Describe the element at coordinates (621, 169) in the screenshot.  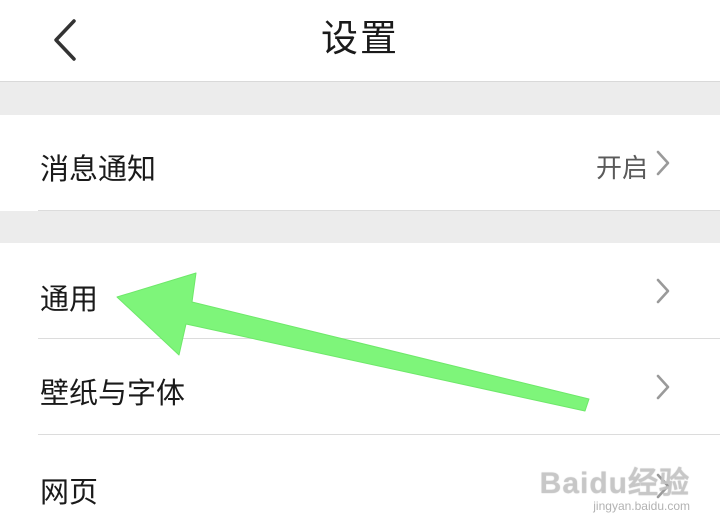
I see `notifications-status: 开启` at that location.